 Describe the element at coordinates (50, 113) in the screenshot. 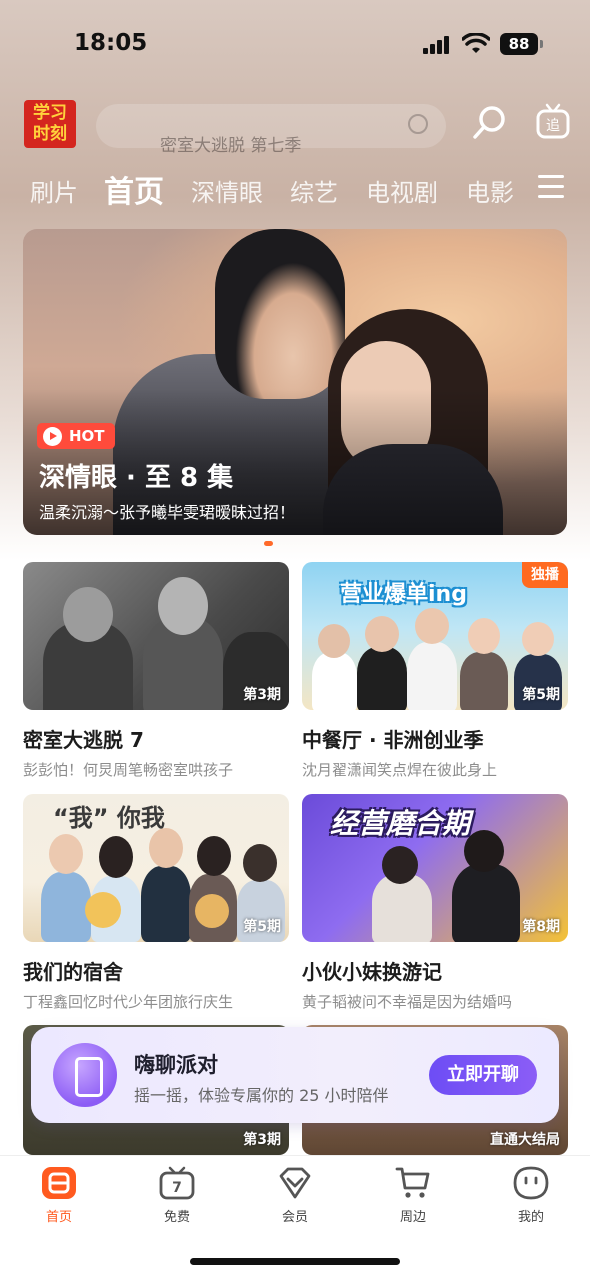

I see `logo-line1: 学习` at that location.